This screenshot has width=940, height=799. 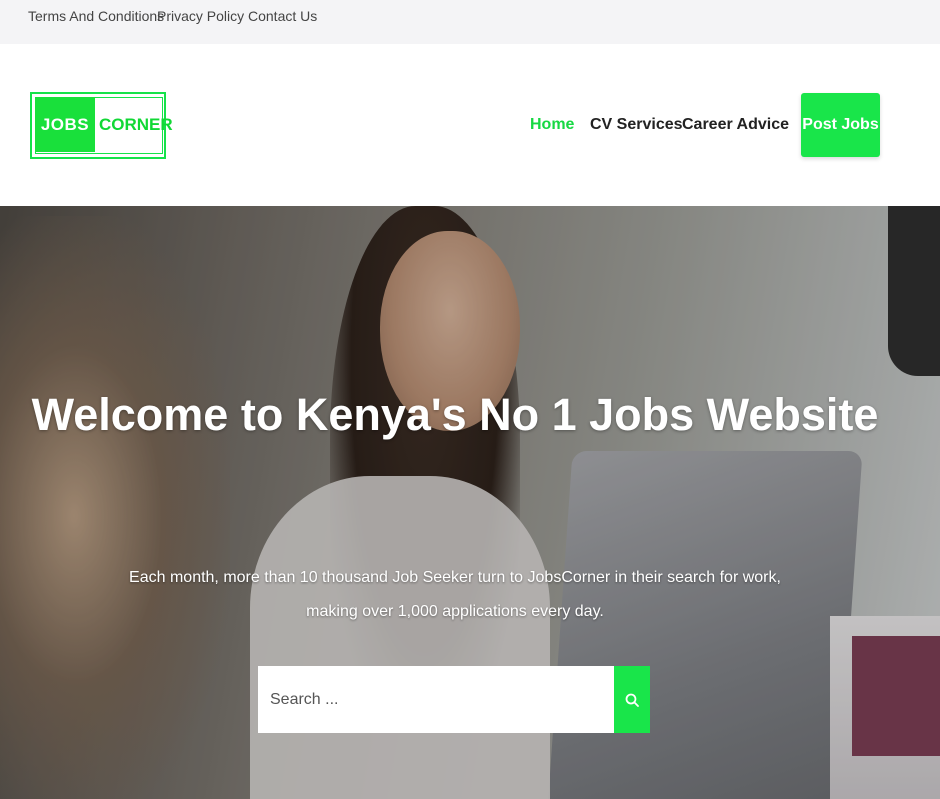 I want to click on nav-home: Home, so click(x=552, y=125).